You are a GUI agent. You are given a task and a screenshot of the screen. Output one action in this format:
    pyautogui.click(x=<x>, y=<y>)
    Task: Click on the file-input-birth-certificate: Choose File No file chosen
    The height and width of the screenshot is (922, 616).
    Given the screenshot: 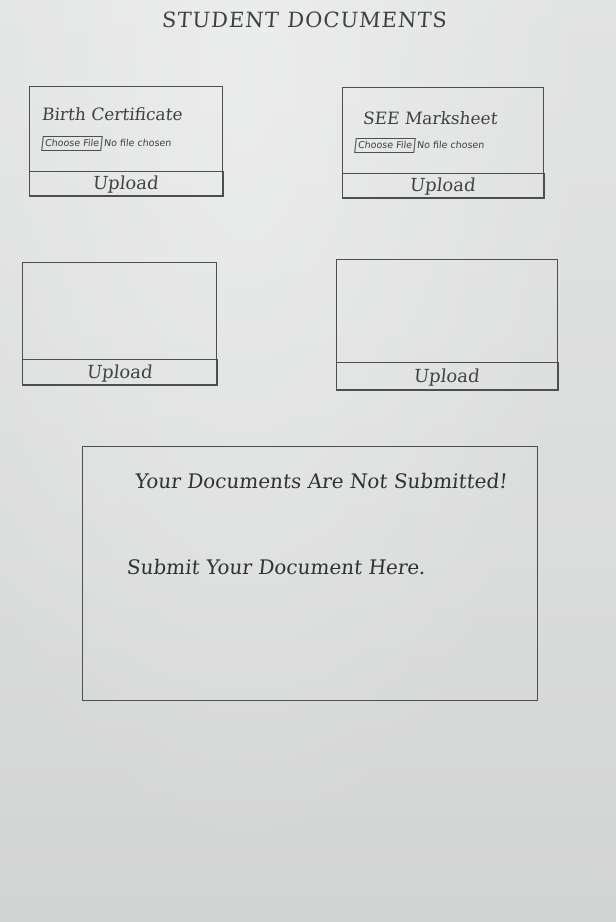 What is the action you would take?
    pyautogui.click(x=106, y=143)
    